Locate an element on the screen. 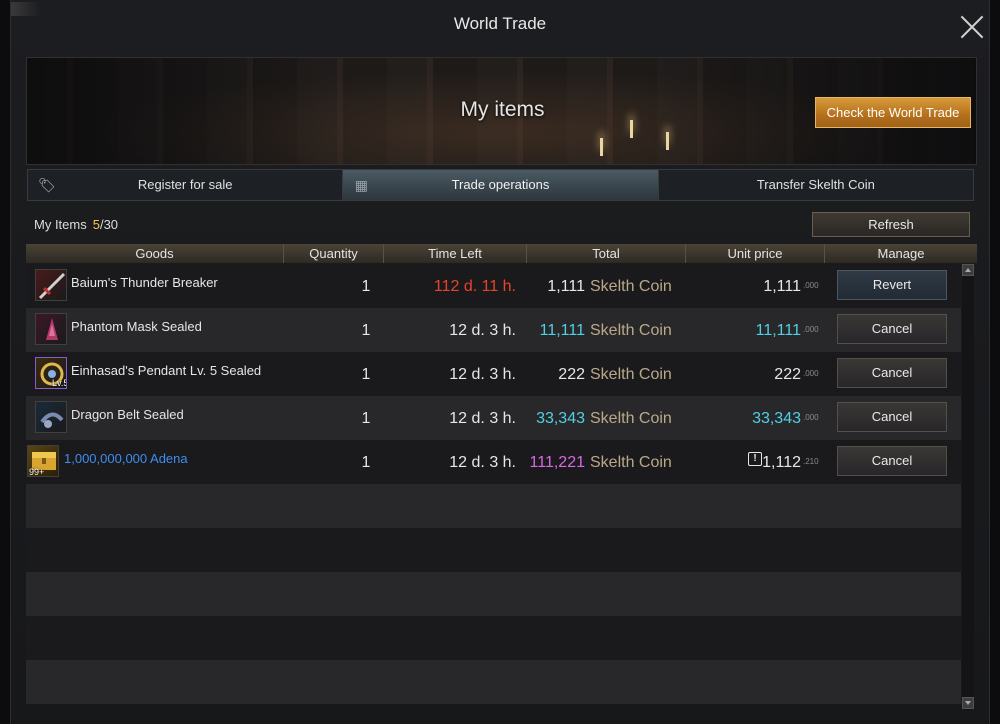 The image size is (1000, 724). scrollbar-track is located at coordinates (968, 487).